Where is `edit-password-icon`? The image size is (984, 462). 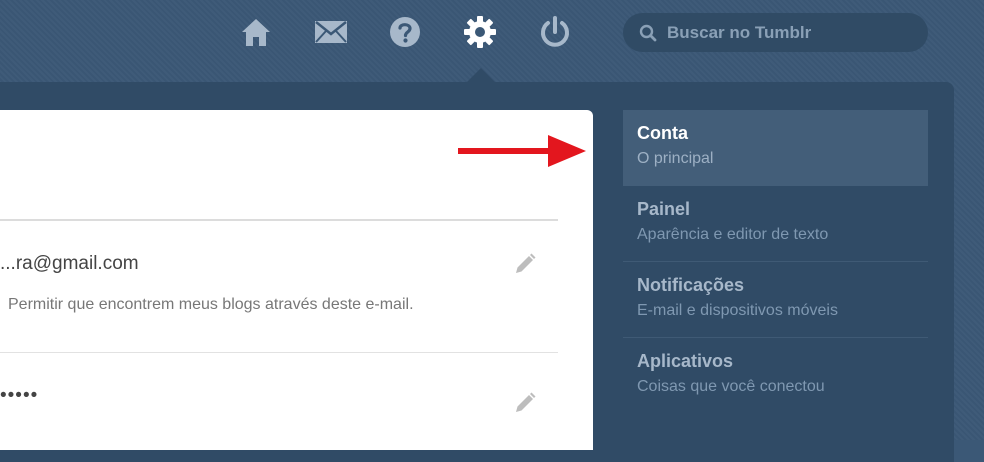
edit-password-icon is located at coordinates (525, 403).